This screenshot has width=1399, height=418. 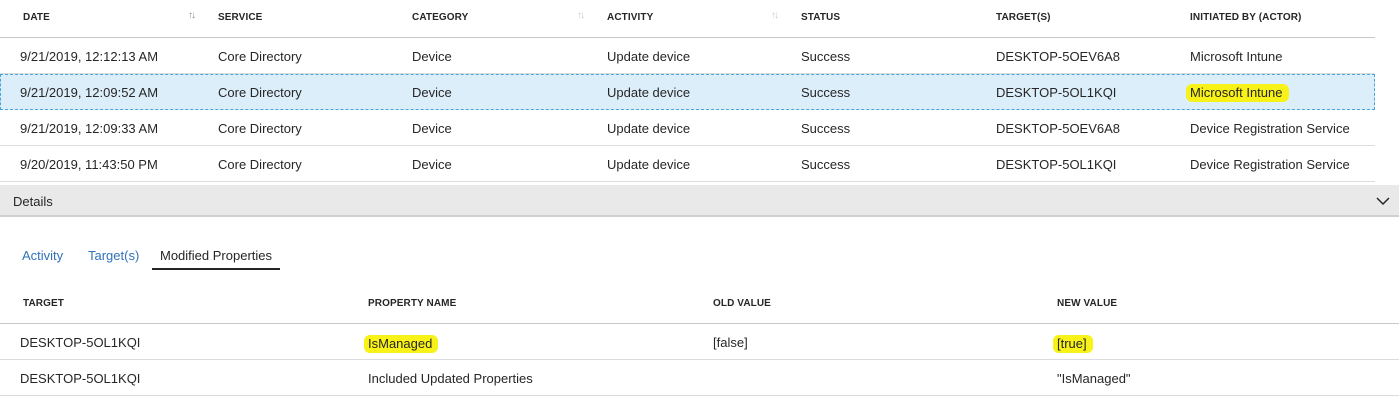 What do you see at coordinates (401, 344) in the screenshot?
I see `cell-property-name-highlighted: IsManaged` at bounding box center [401, 344].